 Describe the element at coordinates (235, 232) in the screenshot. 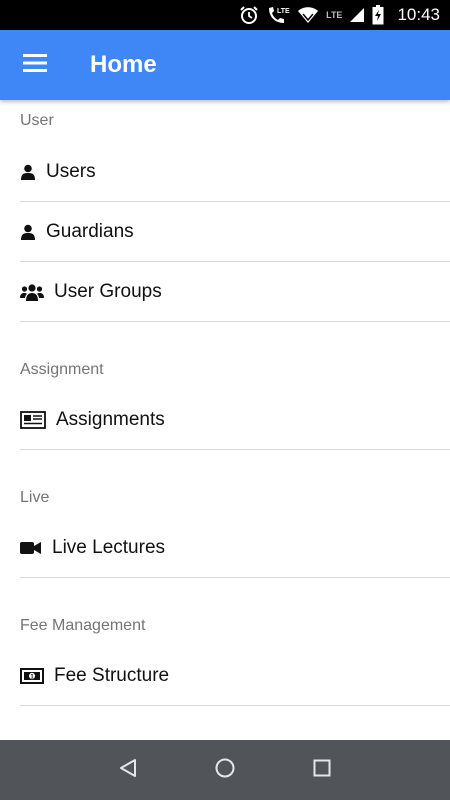

I see `list-item-guardians: Guardians` at that location.